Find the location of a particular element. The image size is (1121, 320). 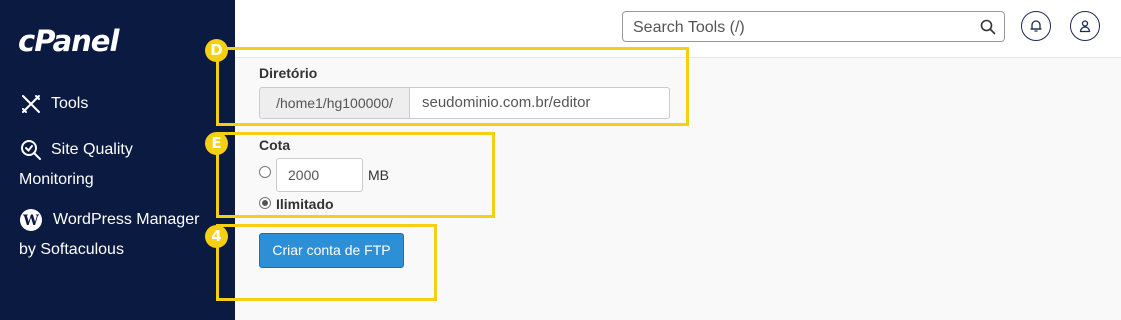

tools-icon is located at coordinates (31, 104).